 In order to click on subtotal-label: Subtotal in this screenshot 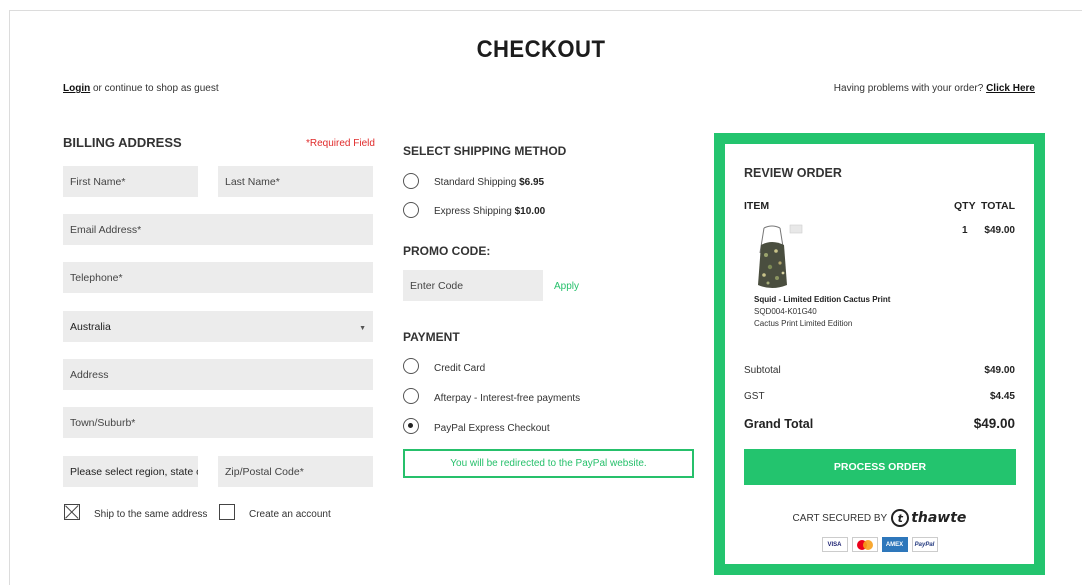, I will do `click(762, 370)`.